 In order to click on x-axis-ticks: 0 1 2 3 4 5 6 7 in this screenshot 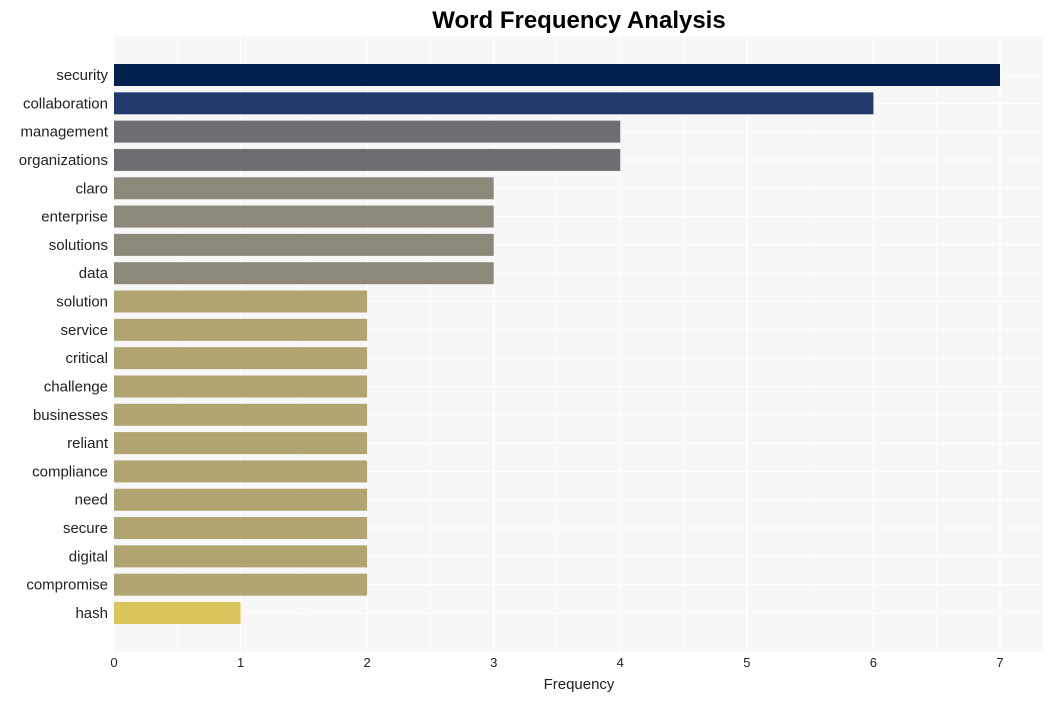, I will do `click(556, 662)`.